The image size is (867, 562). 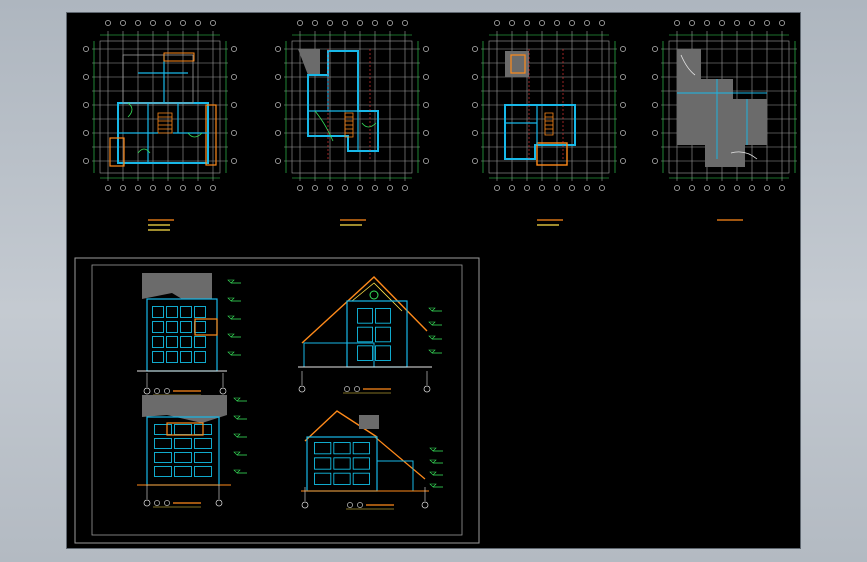 What do you see at coordinates (549, 123) in the screenshot?
I see `plan-third-floor` at bounding box center [549, 123].